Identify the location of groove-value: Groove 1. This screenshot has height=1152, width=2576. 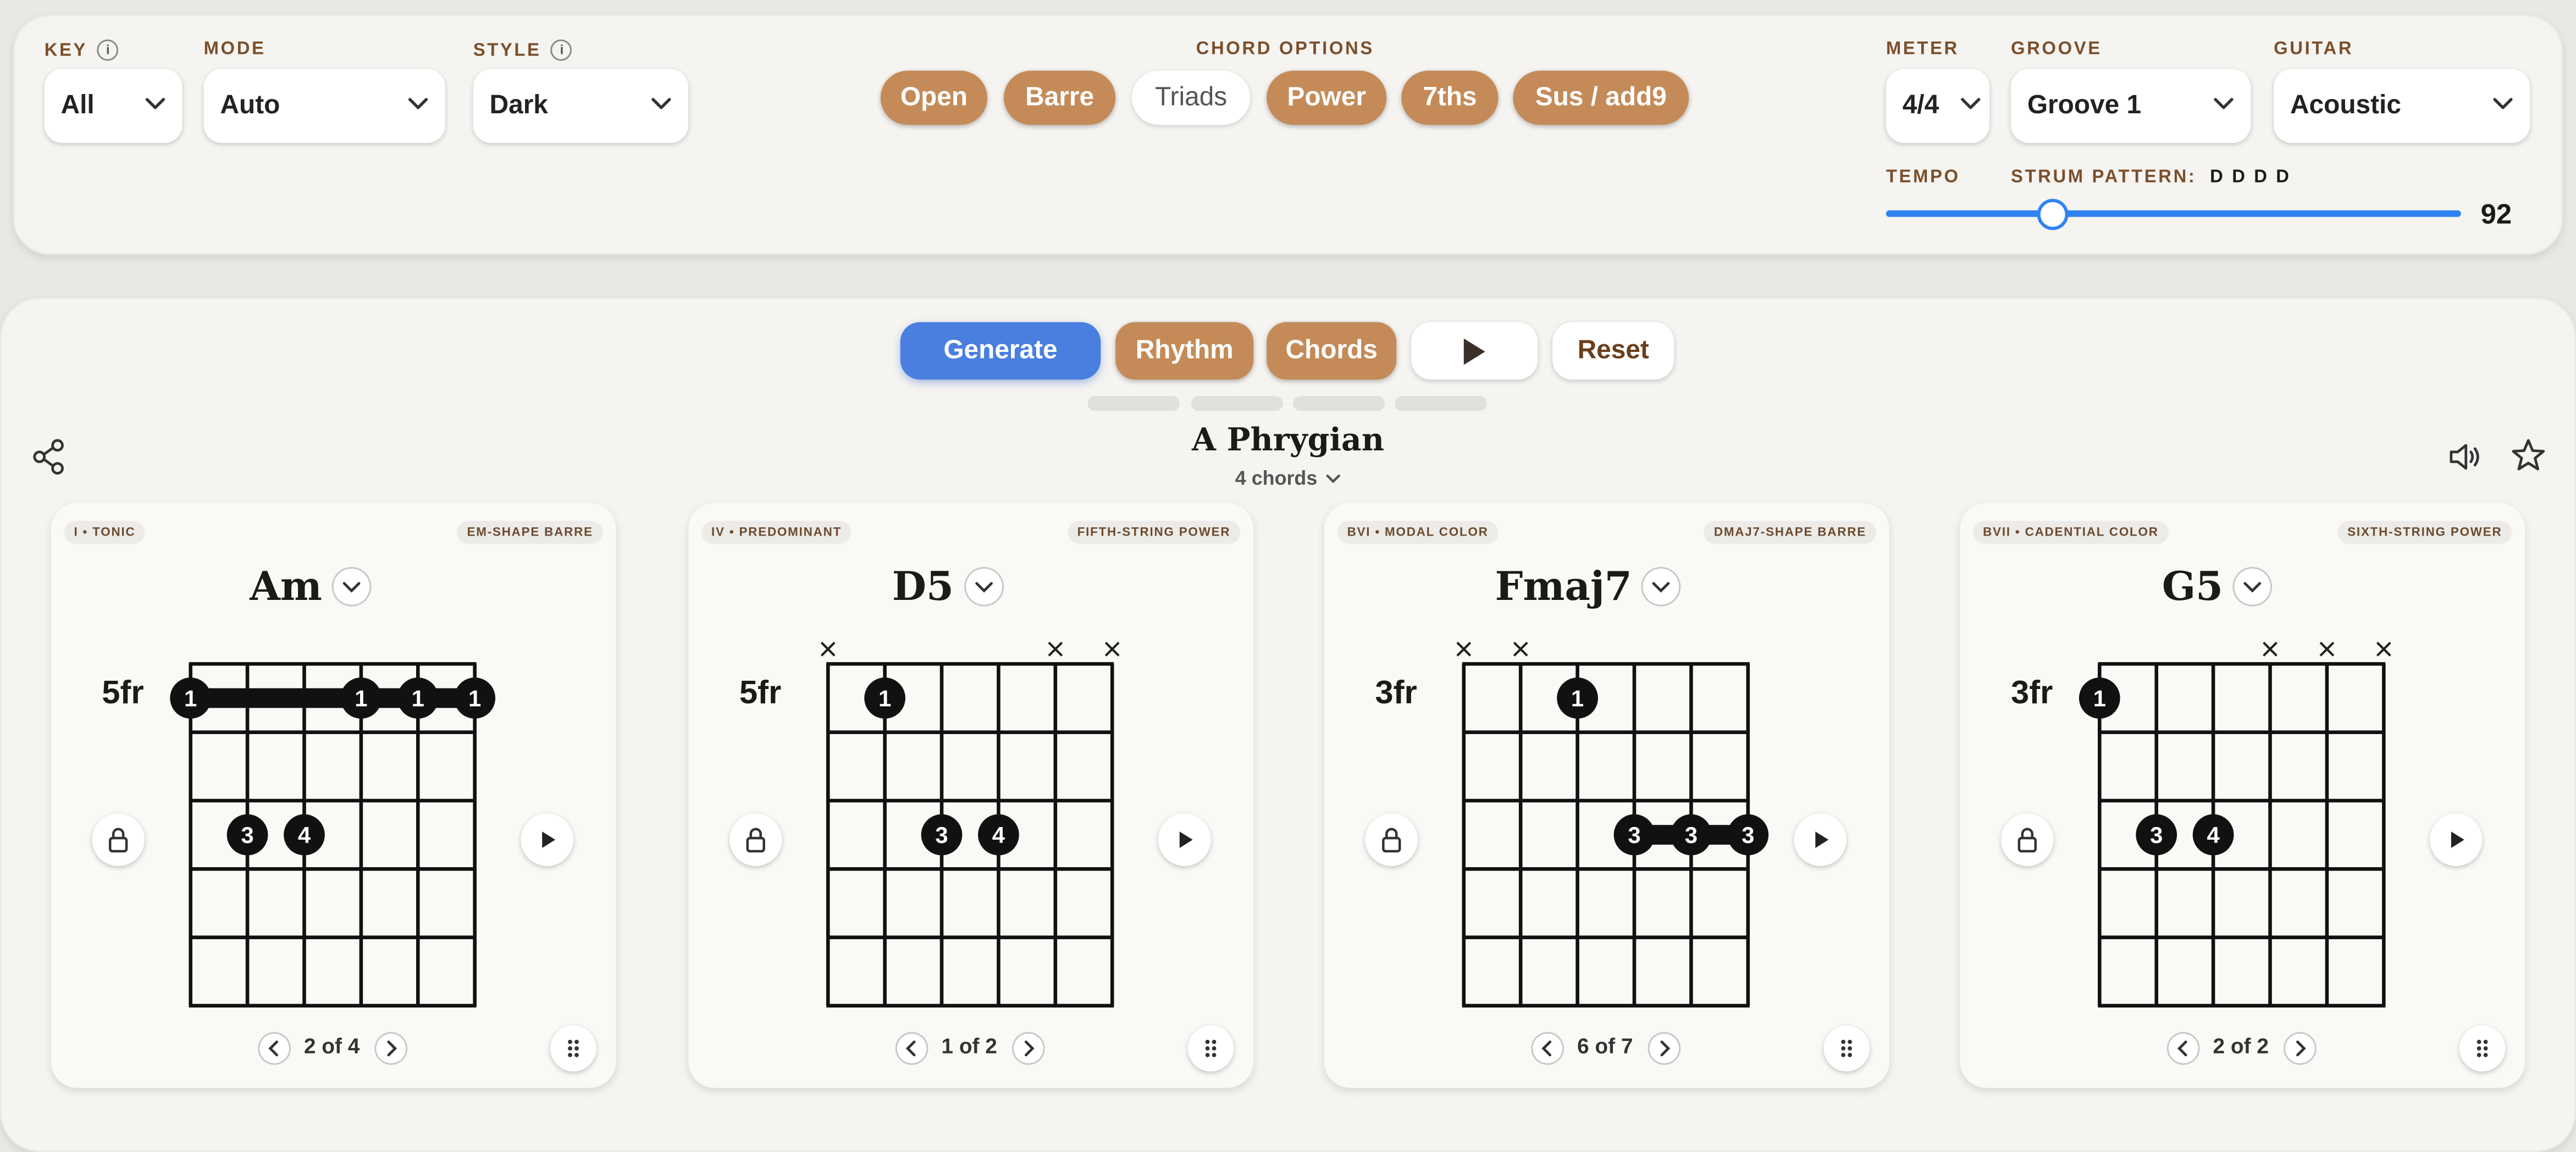
(2084, 106).